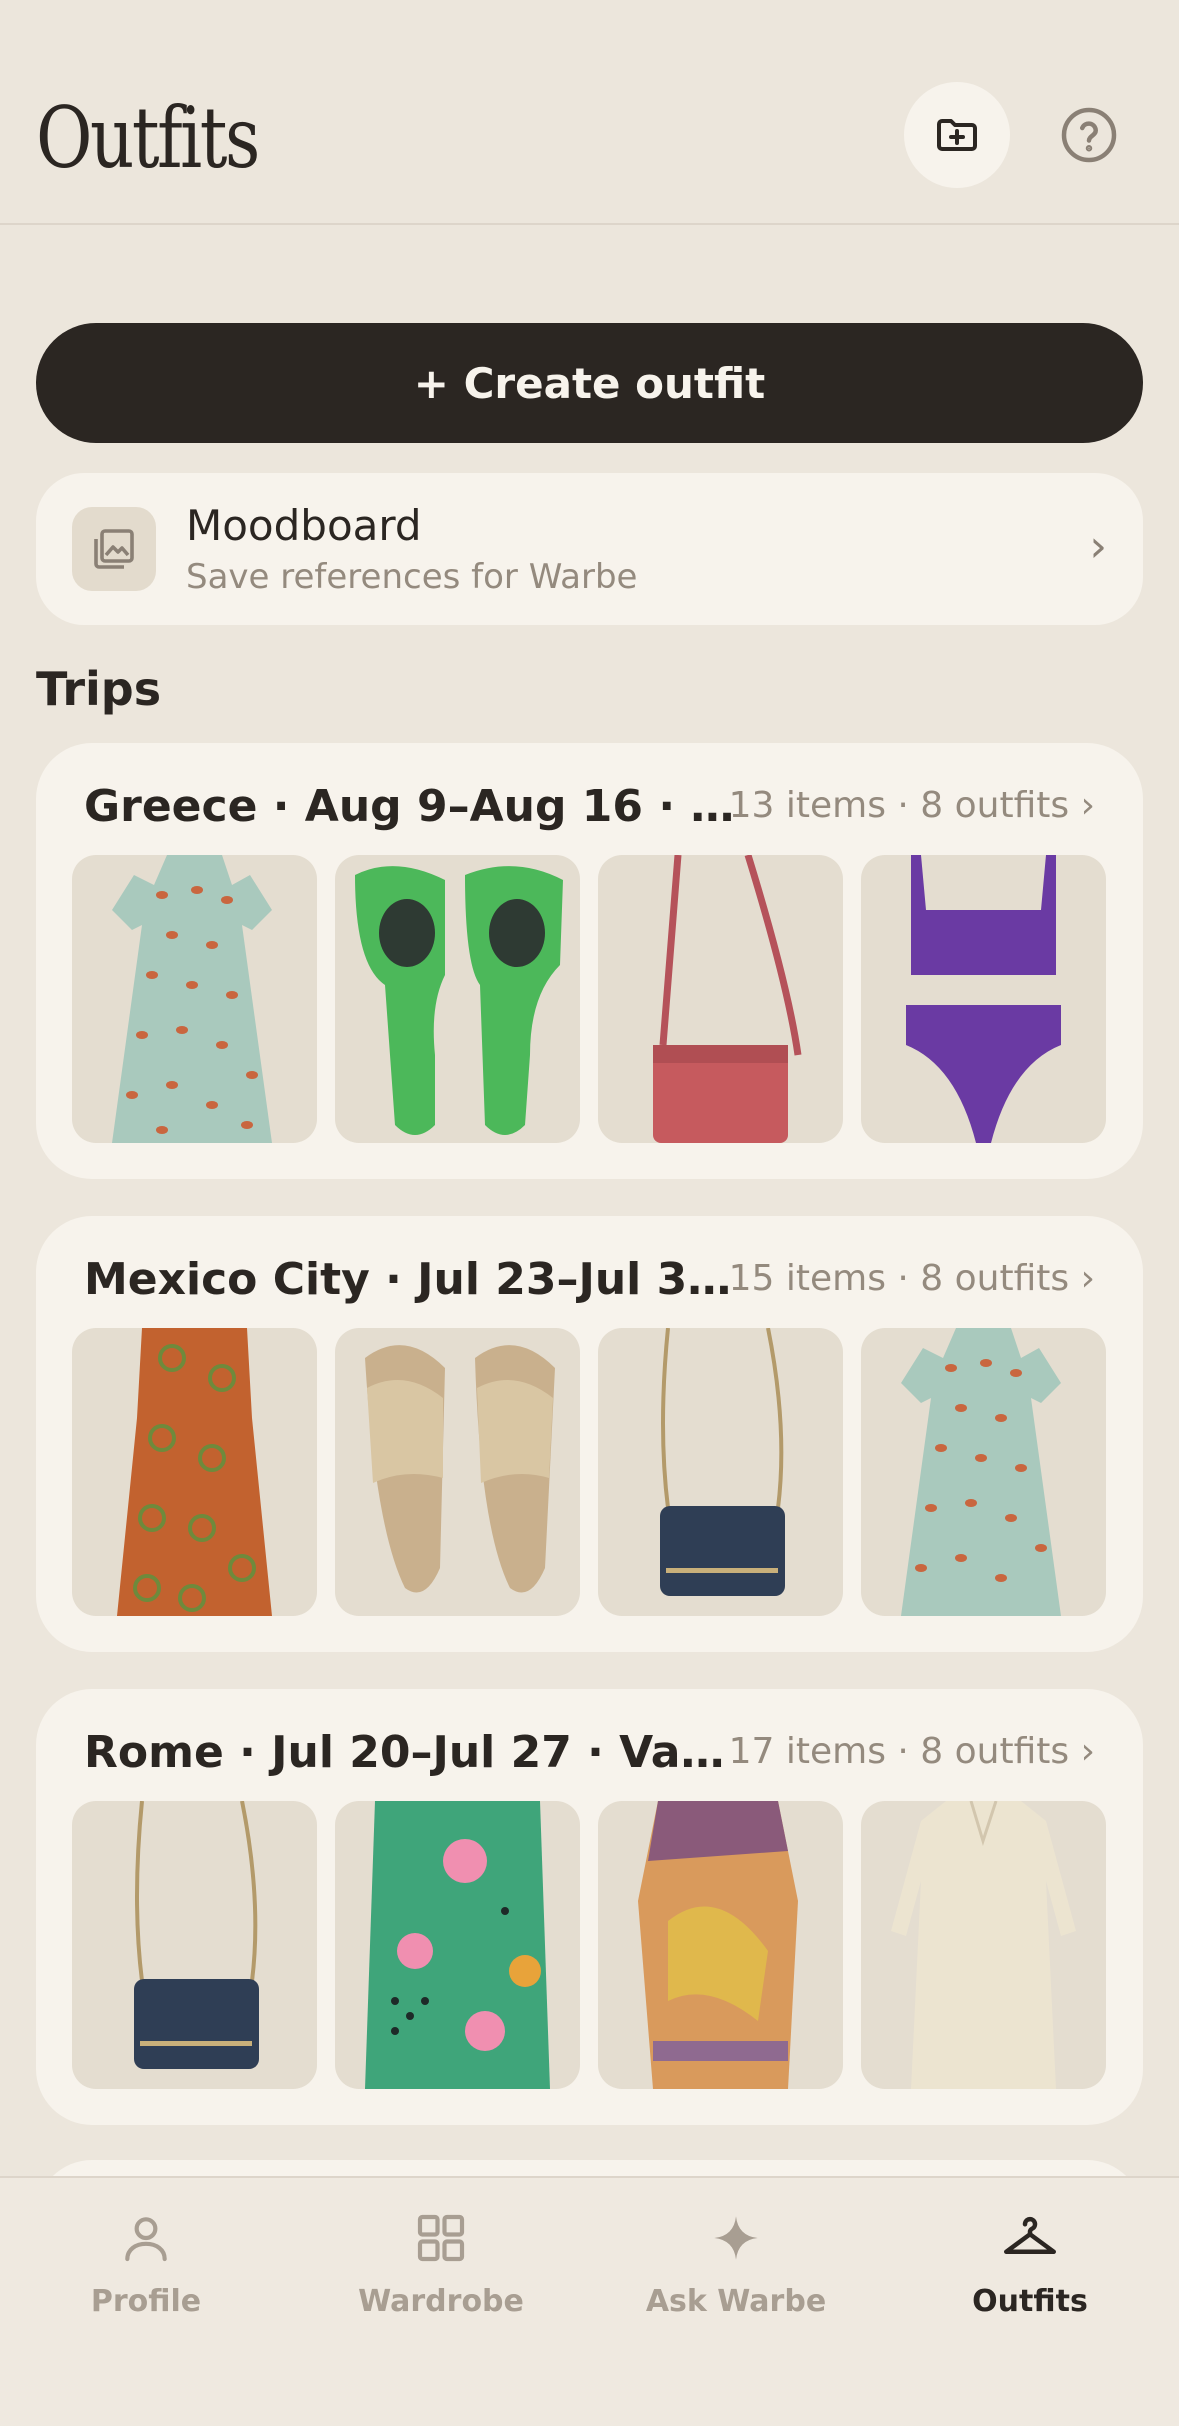  I want to click on bottom-tab-bar: Profile Wardrobe Ask Warbe Outfits, so click(589, 2301).